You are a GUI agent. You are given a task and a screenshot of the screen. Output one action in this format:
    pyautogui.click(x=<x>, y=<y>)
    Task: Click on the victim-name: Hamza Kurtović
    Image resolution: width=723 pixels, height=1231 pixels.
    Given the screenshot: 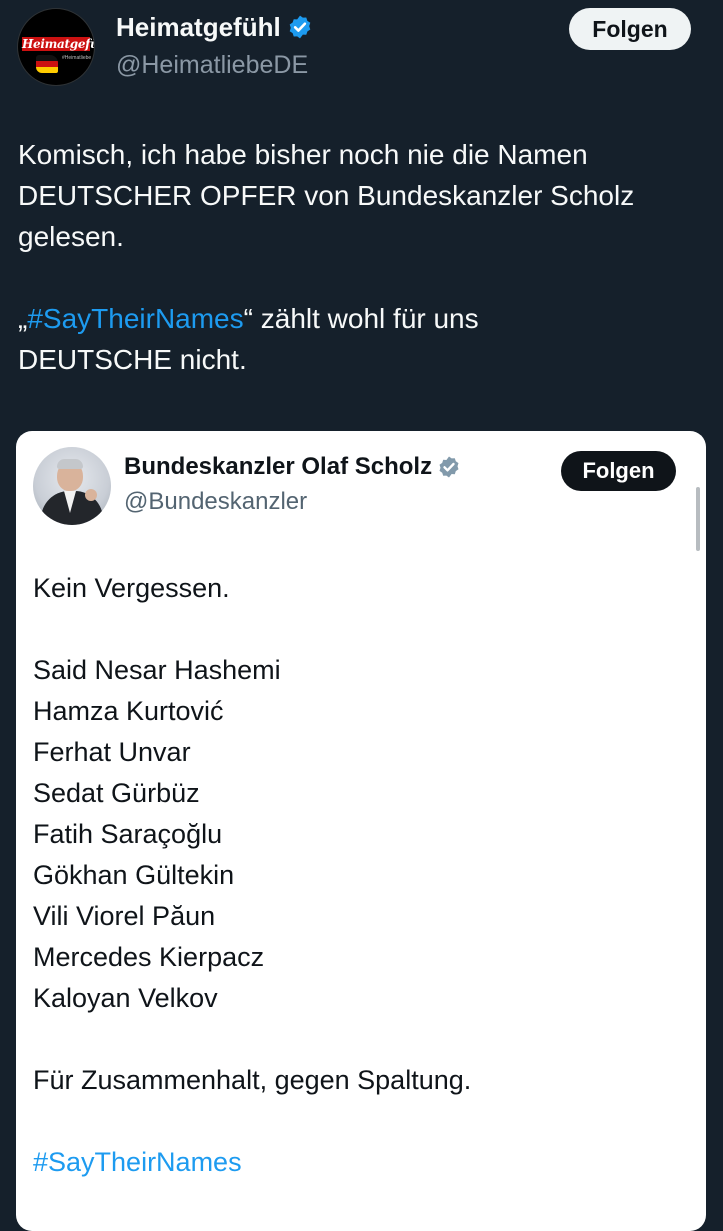 What is the action you would take?
    pyautogui.click(x=128, y=711)
    